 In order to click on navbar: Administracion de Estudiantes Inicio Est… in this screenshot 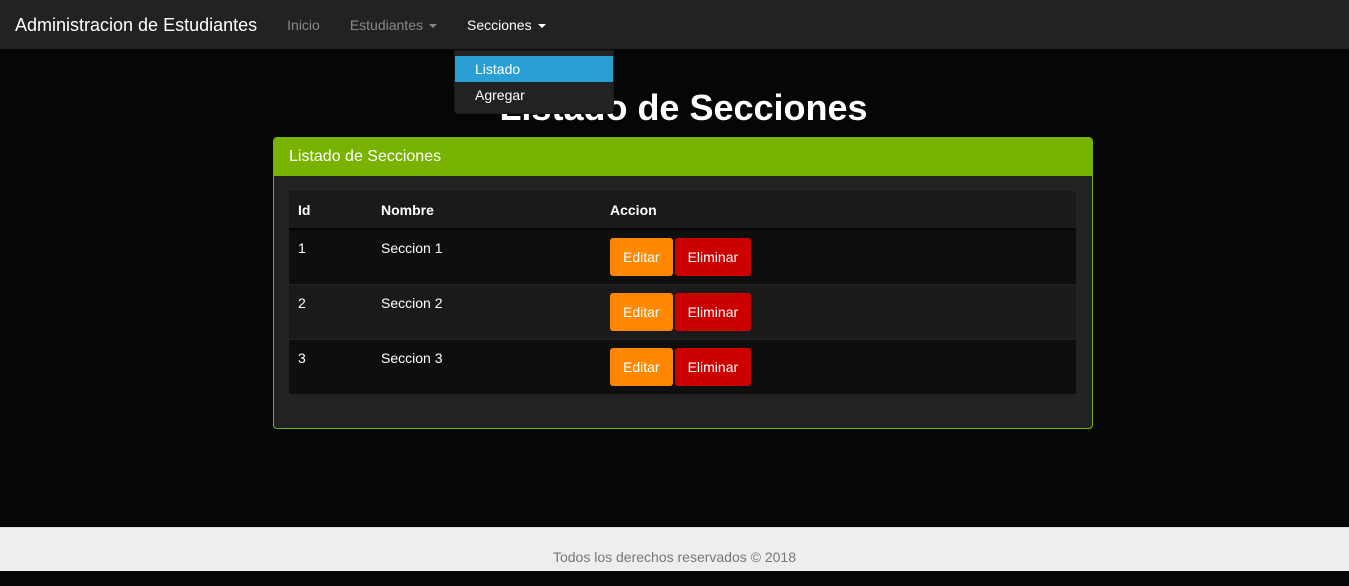, I will do `click(674, 25)`.